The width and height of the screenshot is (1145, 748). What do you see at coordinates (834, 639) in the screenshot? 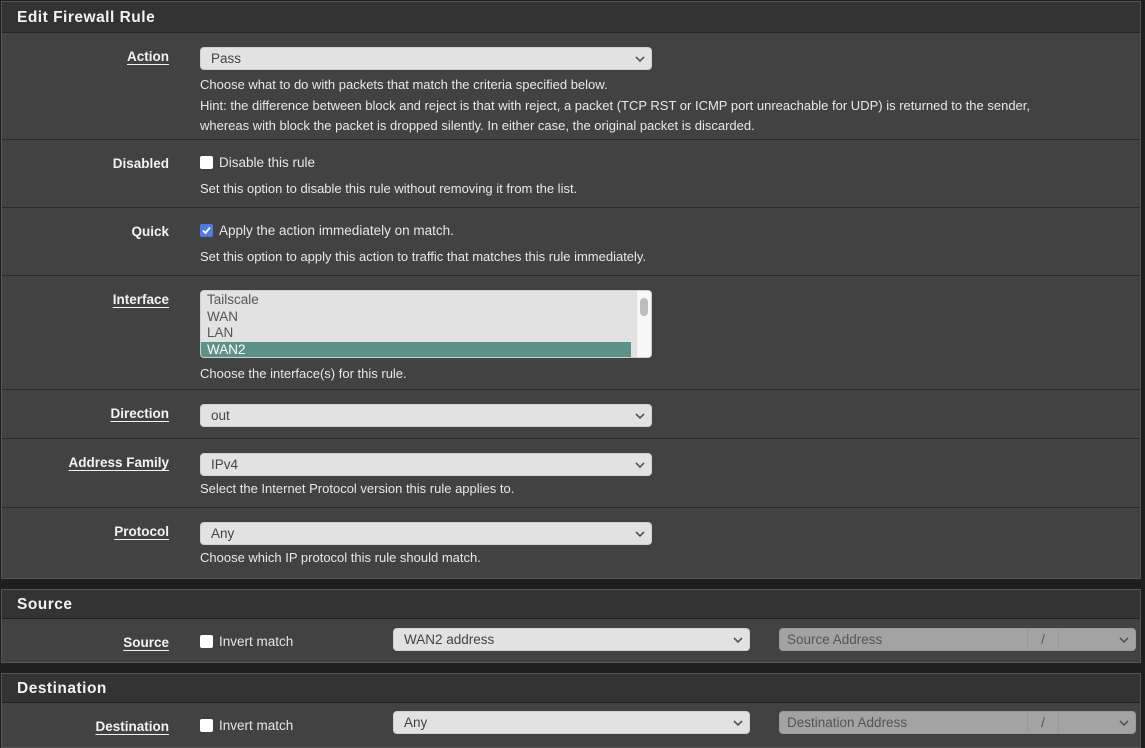
I see `source-address-input: Source Address` at bounding box center [834, 639].